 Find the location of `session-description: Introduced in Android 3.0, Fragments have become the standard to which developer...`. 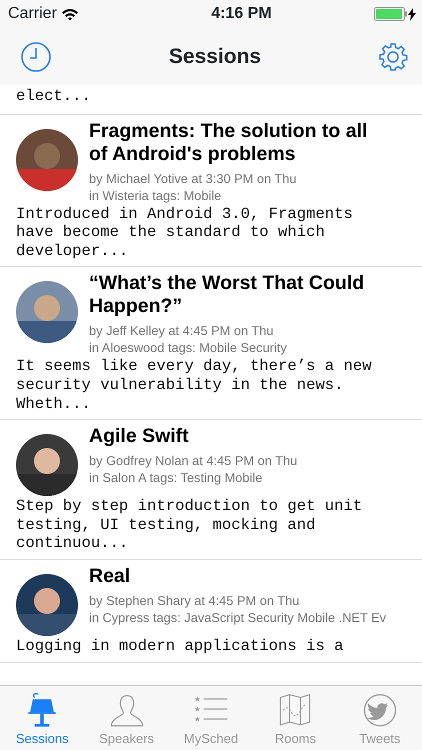

session-description: Introduced in Android 3.0, Fragments have become the standard to which developer... is located at coordinates (185, 232).